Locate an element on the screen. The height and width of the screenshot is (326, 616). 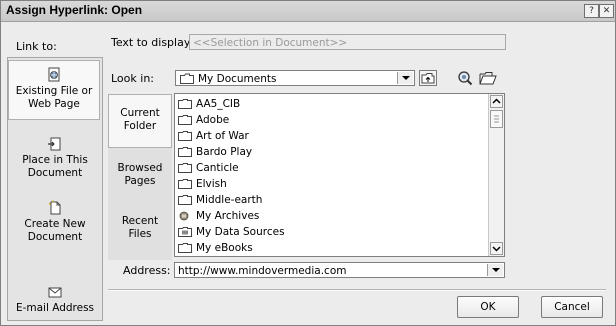
nav-create-new-document: Create New Document is located at coordinates (55, 225).